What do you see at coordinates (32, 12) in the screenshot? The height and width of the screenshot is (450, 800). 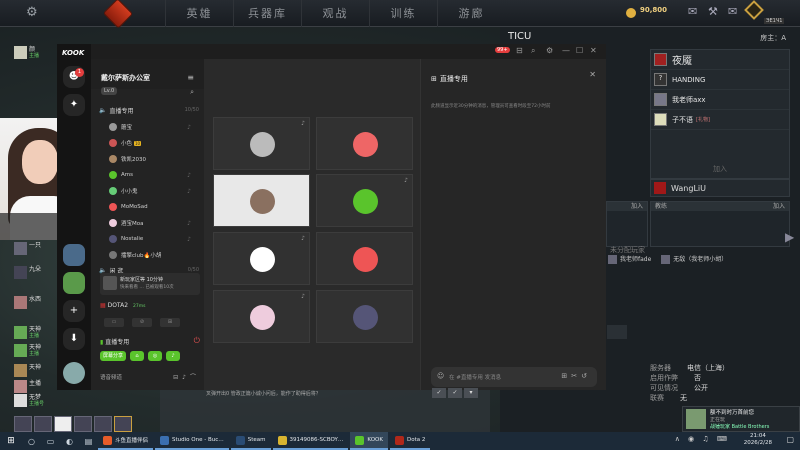 I see `gear-icon: ⚙` at bounding box center [32, 12].